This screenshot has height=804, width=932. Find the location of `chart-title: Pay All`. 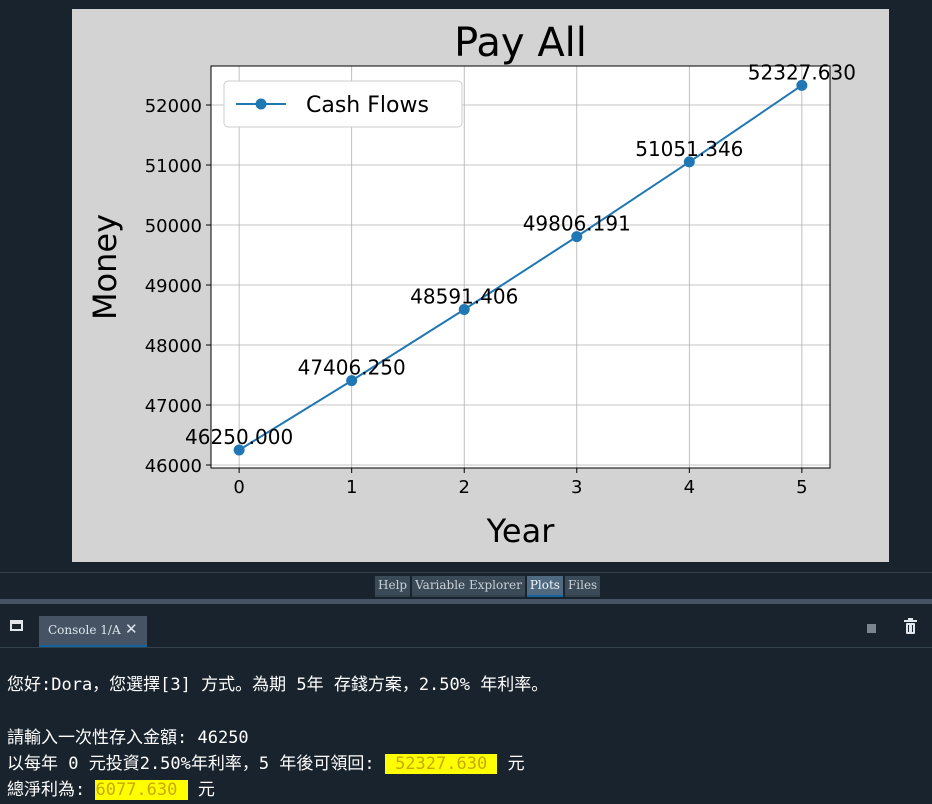

chart-title: Pay All is located at coordinates (520, 43).